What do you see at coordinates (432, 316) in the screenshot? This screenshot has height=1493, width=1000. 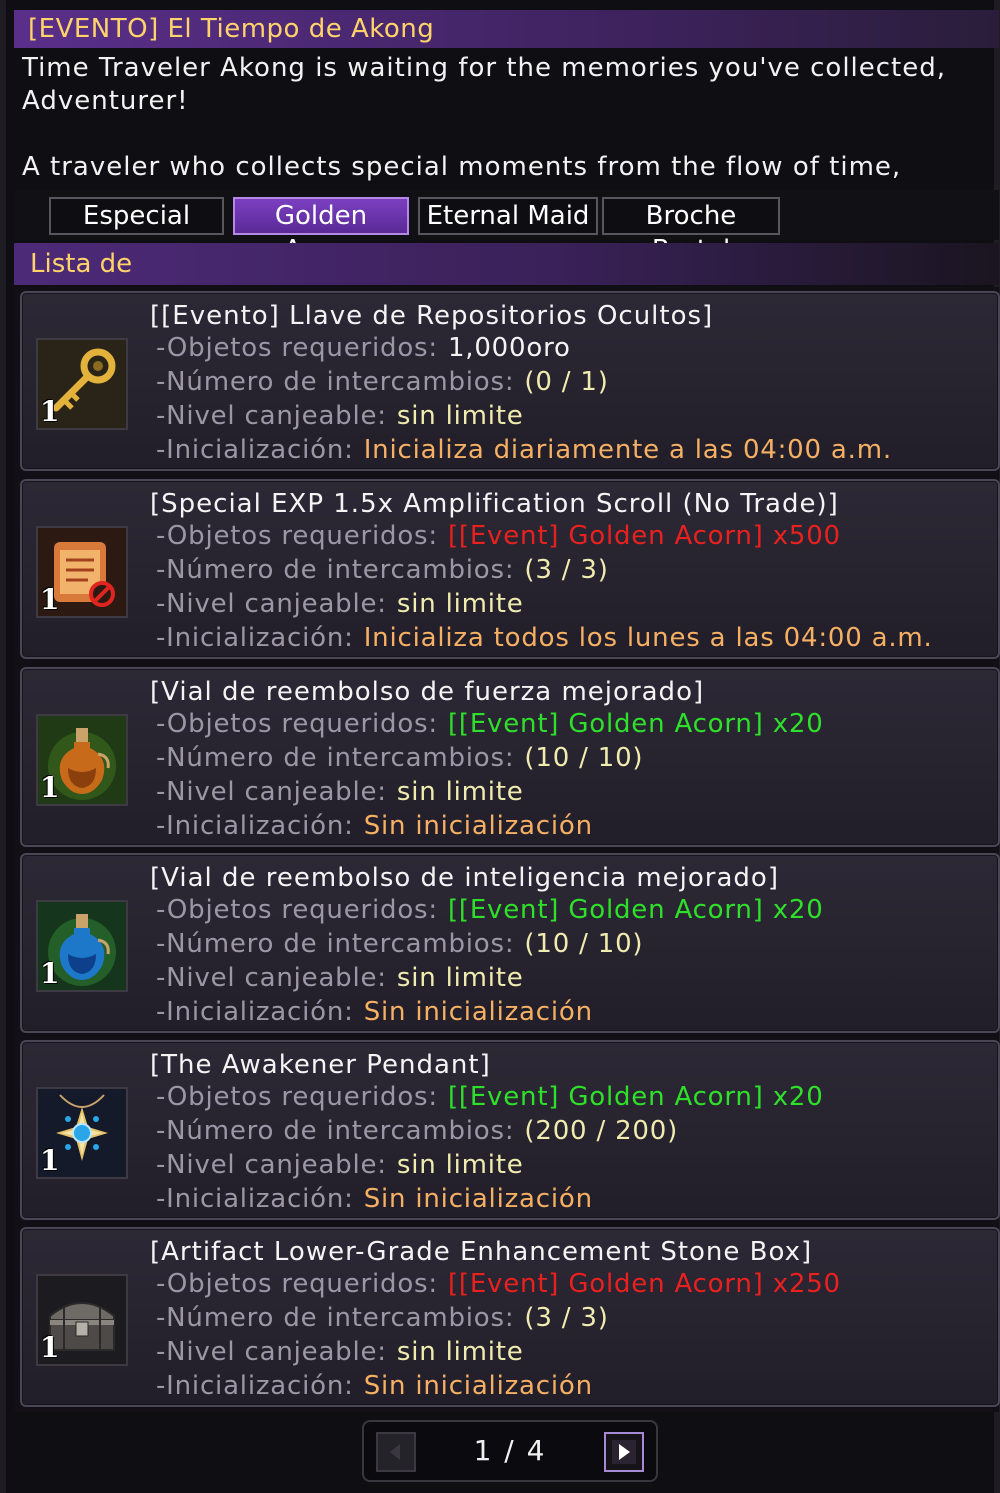 I see `item-name: [[Evento] Llave de Repositorios Ocultos]` at bounding box center [432, 316].